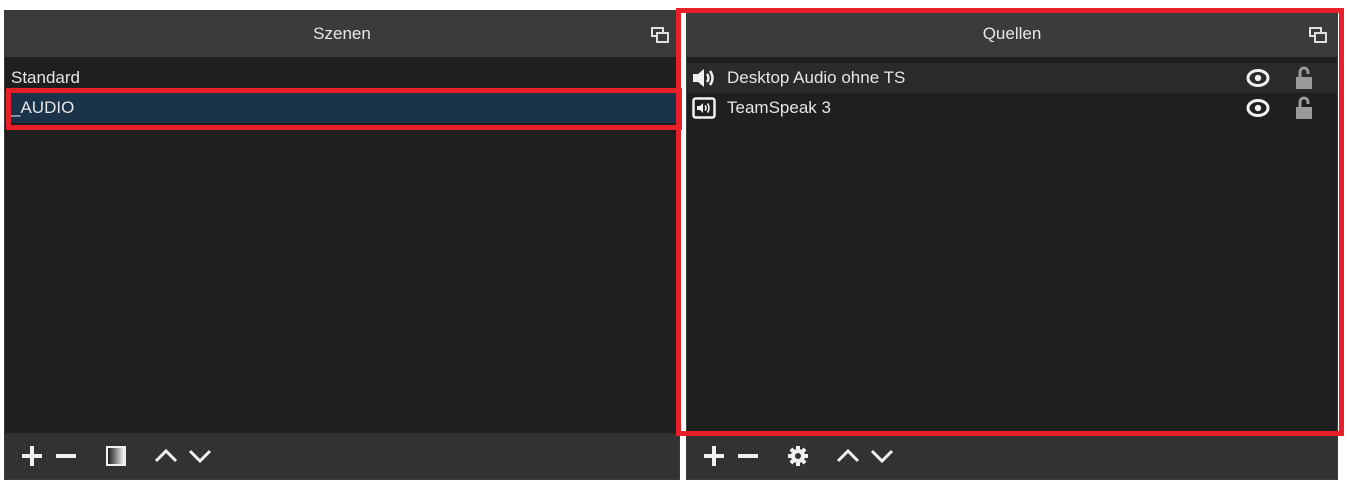  I want to click on scenes-dock-title: Szenen, so click(342, 33).